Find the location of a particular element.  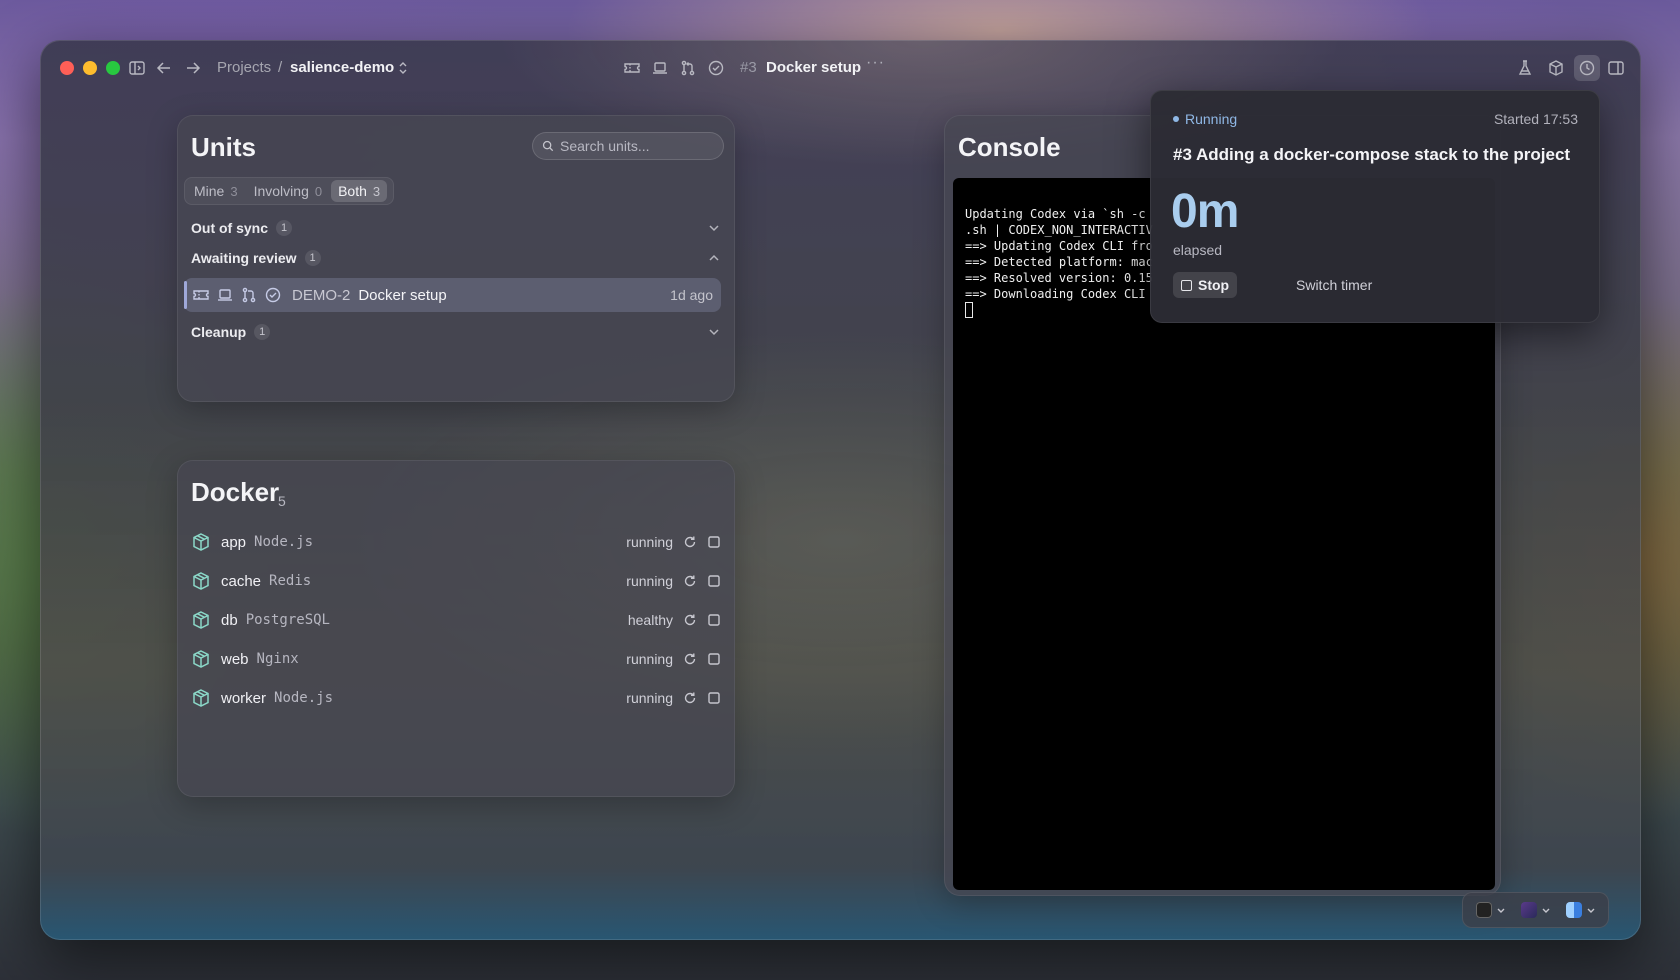

filter-involving-count: 0 is located at coordinates (318, 191).